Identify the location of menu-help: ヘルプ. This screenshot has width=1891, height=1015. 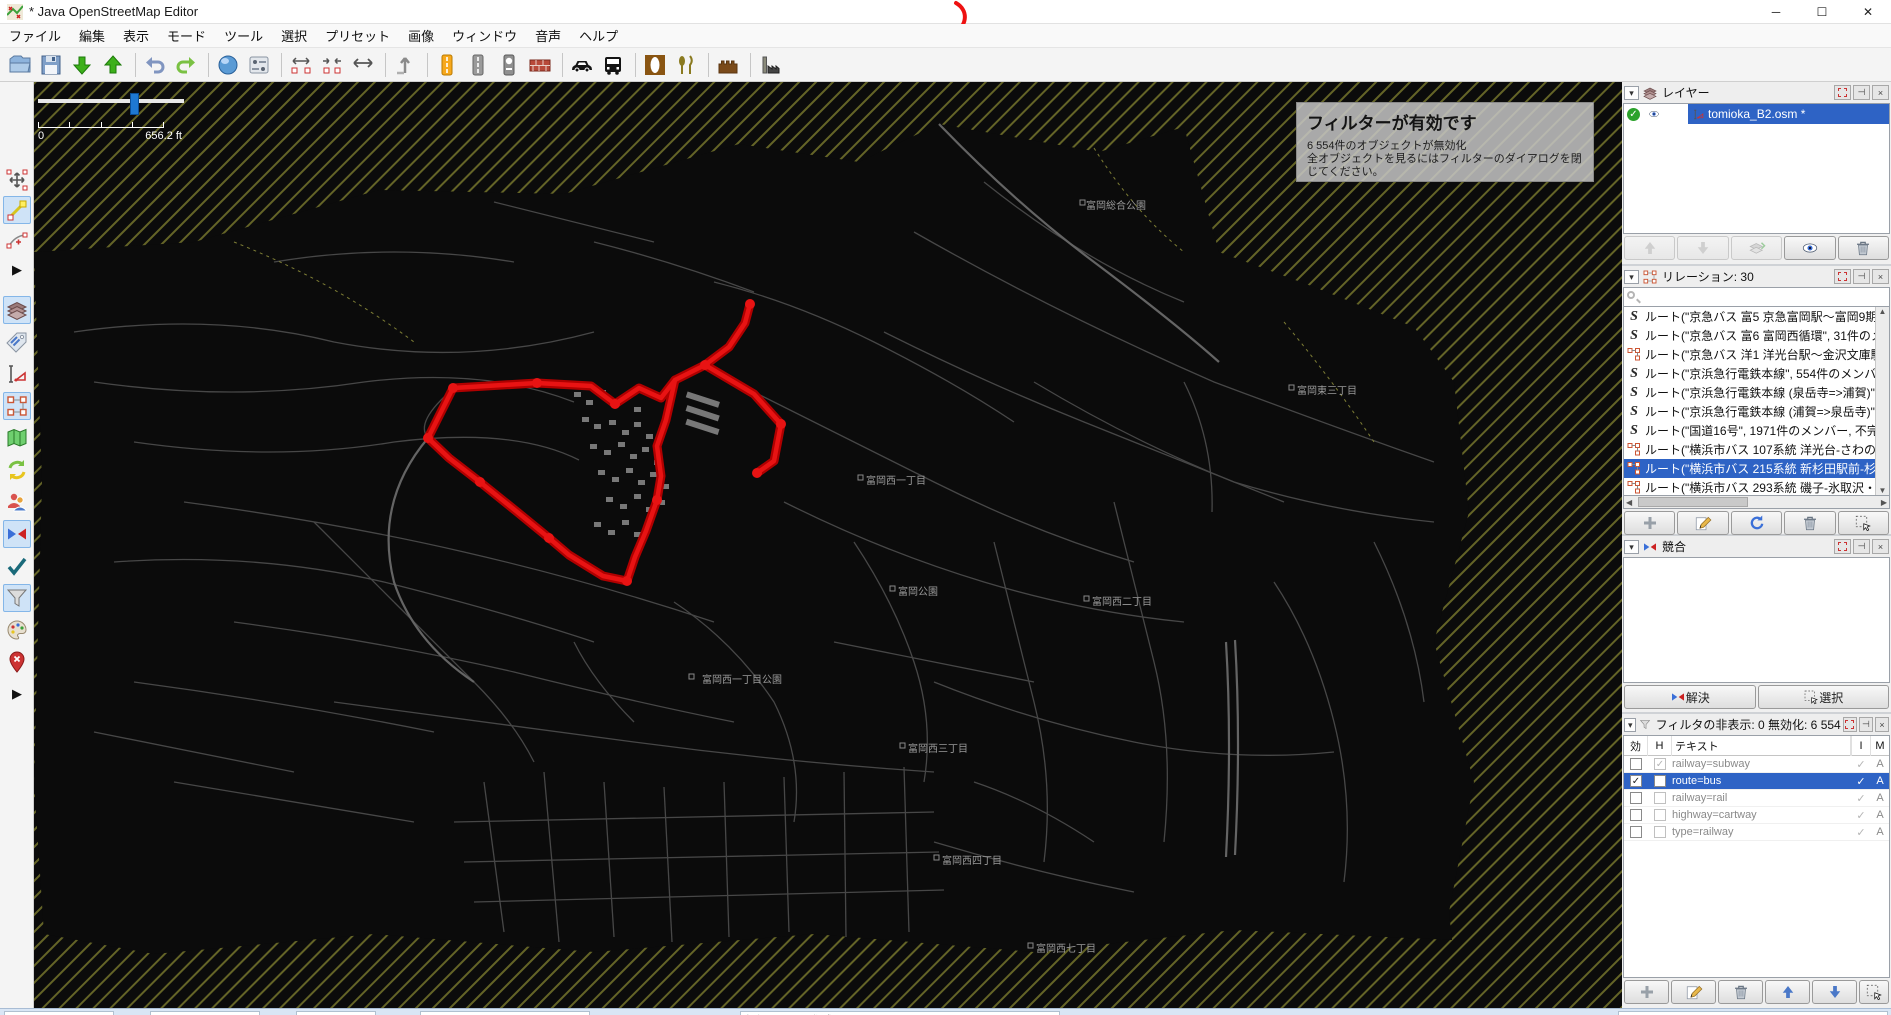
(598, 35).